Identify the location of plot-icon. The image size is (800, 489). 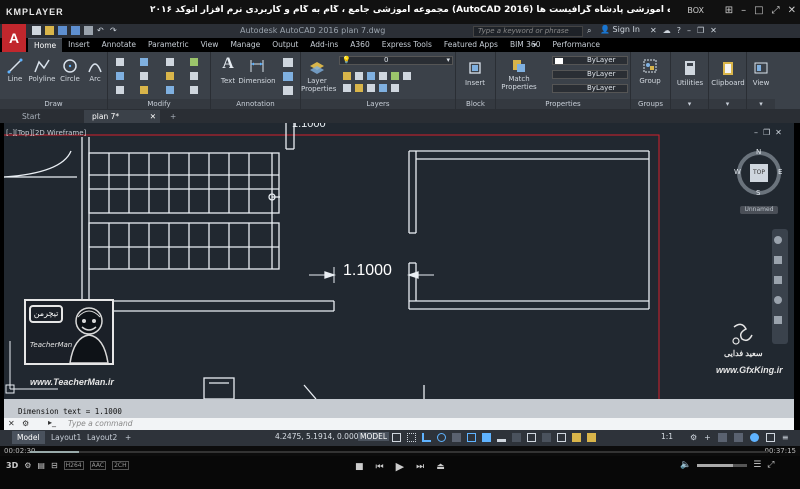
(88, 30).